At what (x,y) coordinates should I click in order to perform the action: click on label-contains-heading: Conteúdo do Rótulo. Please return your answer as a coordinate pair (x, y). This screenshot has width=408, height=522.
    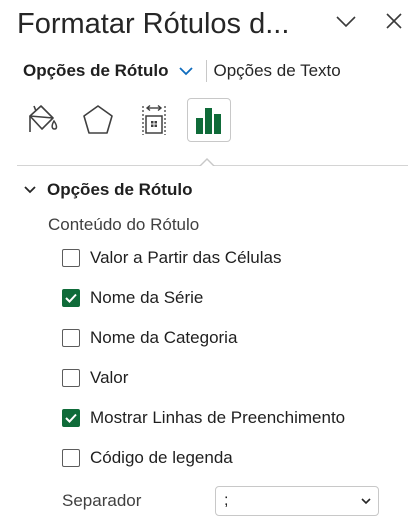
    Looking at the image, I should click on (124, 224).